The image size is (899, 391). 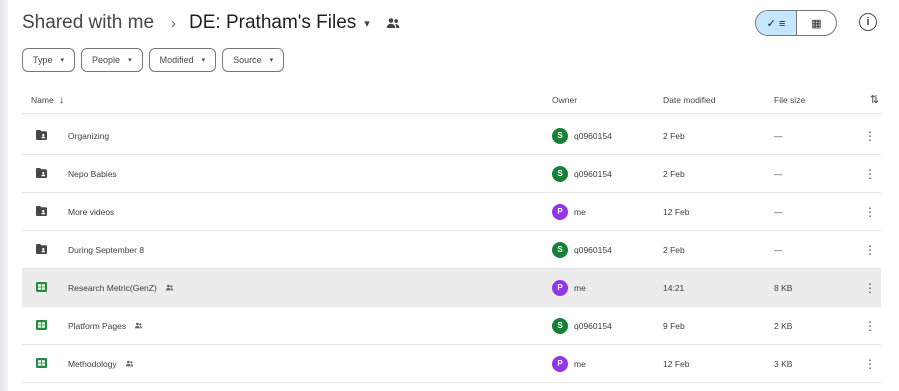 What do you see at coordinates (4, 195) in the screenshot?
I see `sidebar-edge` at bounding box center [4, 195].